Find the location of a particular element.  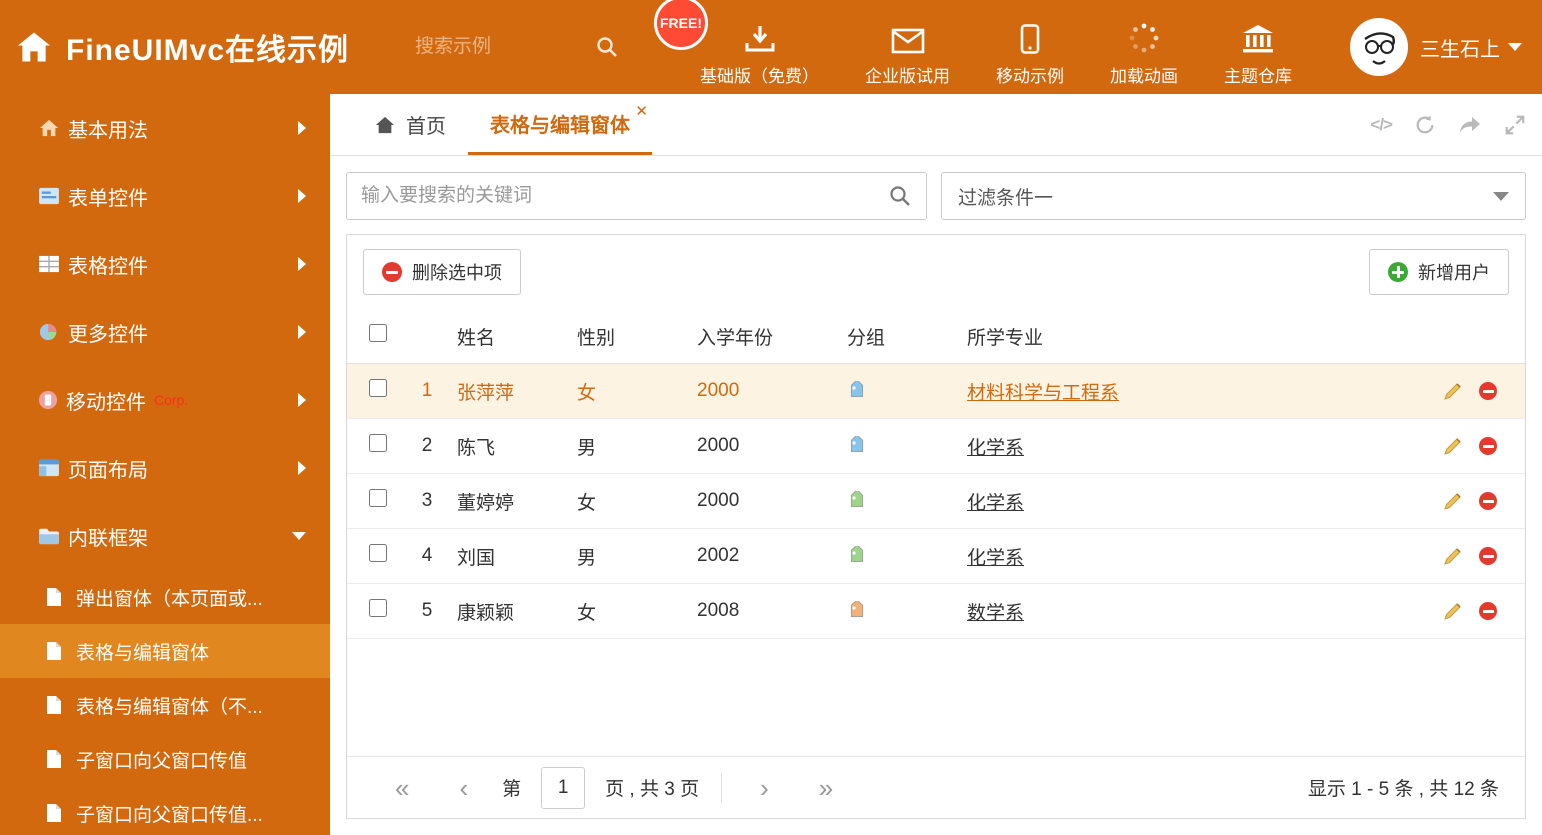

sidebar-item-form-controls: 表单控件 is located at coordinates (165, 196).